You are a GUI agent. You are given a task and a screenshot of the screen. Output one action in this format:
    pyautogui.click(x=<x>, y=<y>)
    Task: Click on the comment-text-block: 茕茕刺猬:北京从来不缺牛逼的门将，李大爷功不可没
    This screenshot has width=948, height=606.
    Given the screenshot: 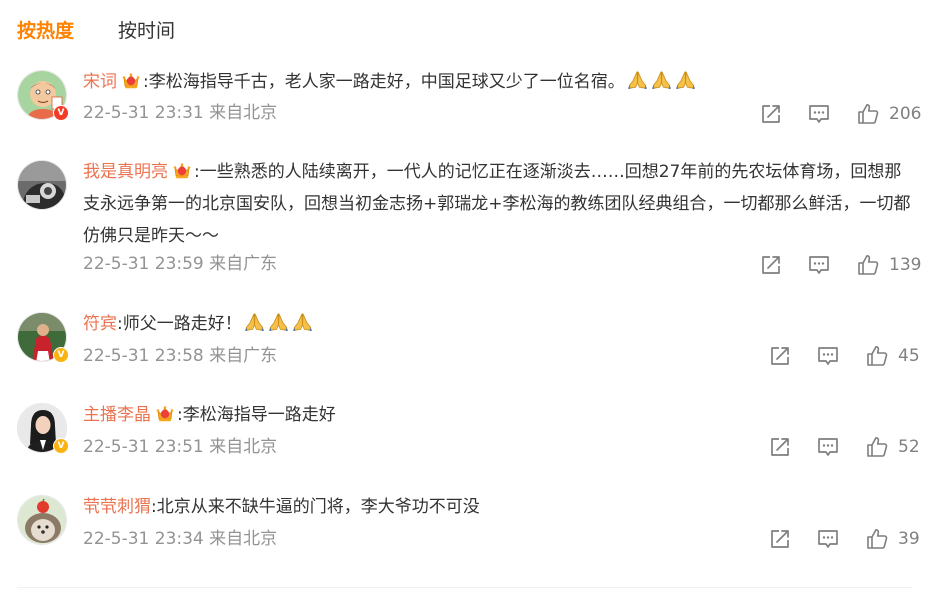 What is the action you would take?
    pyautogui.click(x=498, y=507)
    